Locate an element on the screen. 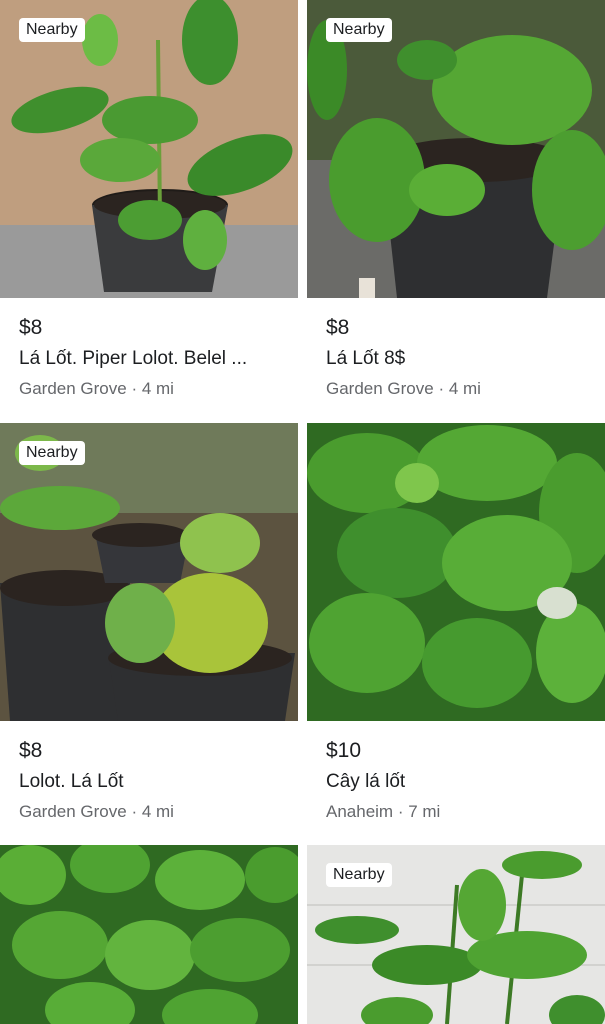 The image size is (605, 1024). listing-card: Nearby is located at coordinates (456, 934).